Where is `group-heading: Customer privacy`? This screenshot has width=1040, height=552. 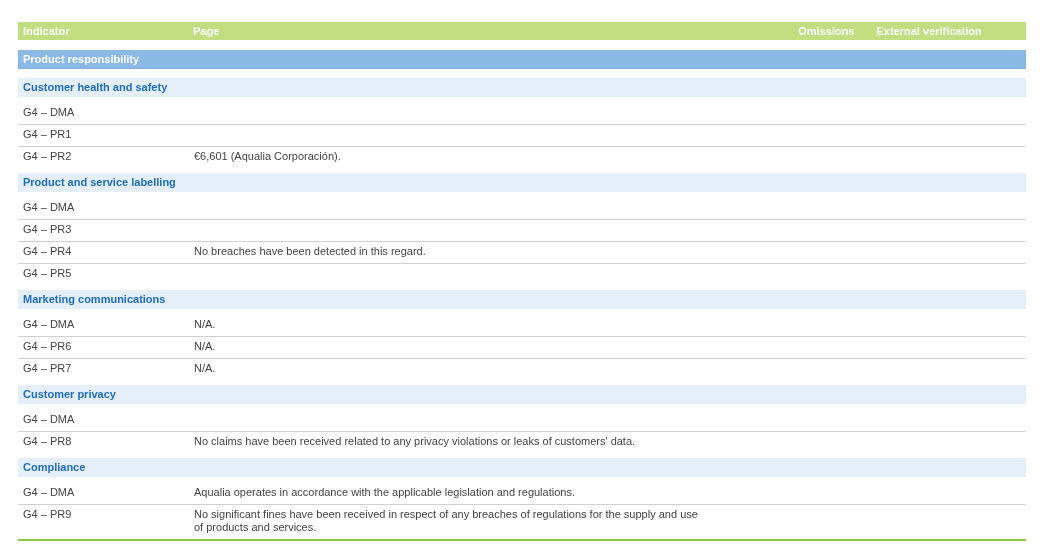 group-heading: Customer privacy is located at coordinates (522, 394).